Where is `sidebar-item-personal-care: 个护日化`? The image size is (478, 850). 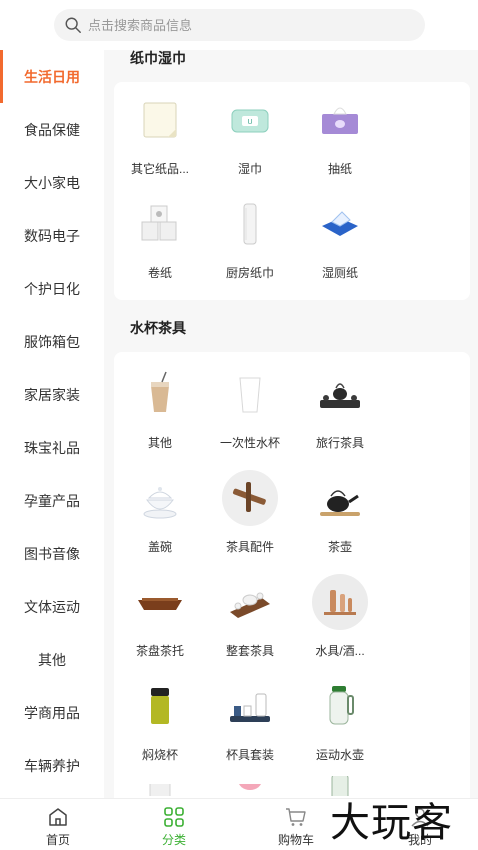
sidebar-item-personal-care: 个护日化 is located at coordinates (52, 288).